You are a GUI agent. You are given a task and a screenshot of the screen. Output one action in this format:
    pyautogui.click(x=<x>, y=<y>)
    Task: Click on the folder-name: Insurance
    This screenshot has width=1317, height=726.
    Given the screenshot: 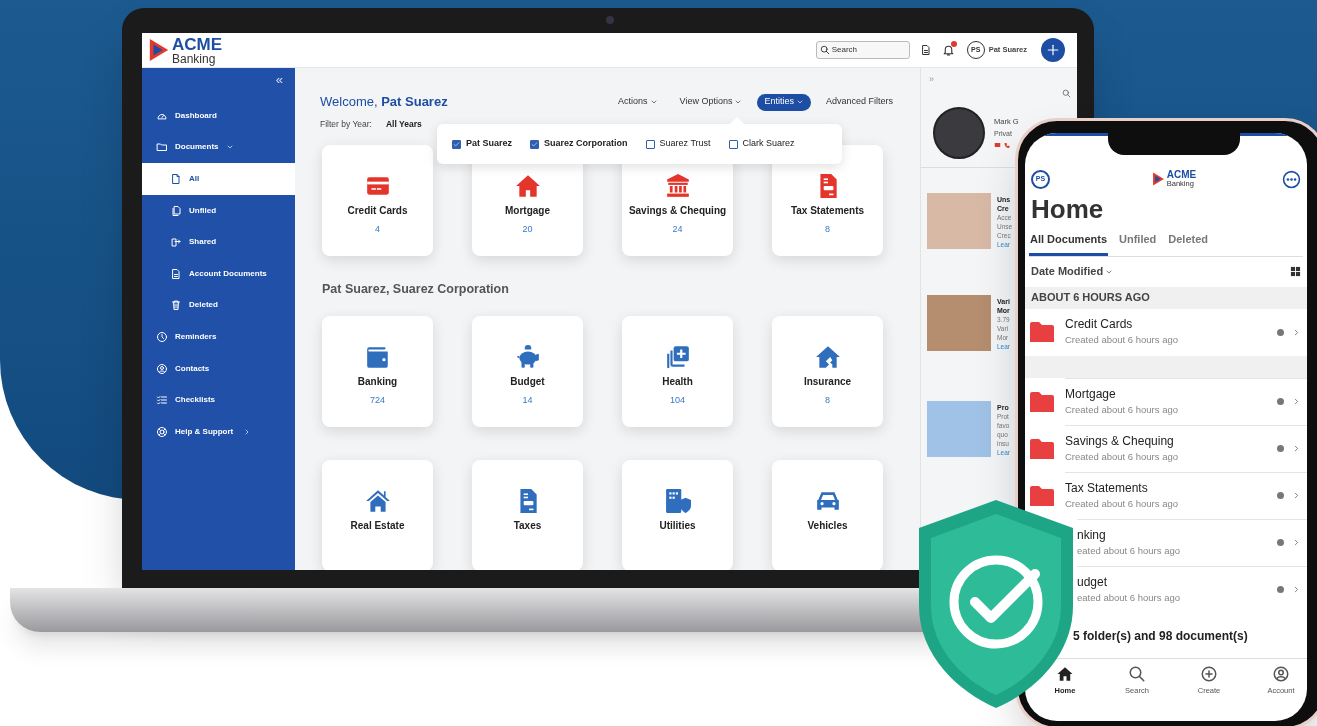 What is the action you would take?
    pyautogui.click(x=827, y=382)
    